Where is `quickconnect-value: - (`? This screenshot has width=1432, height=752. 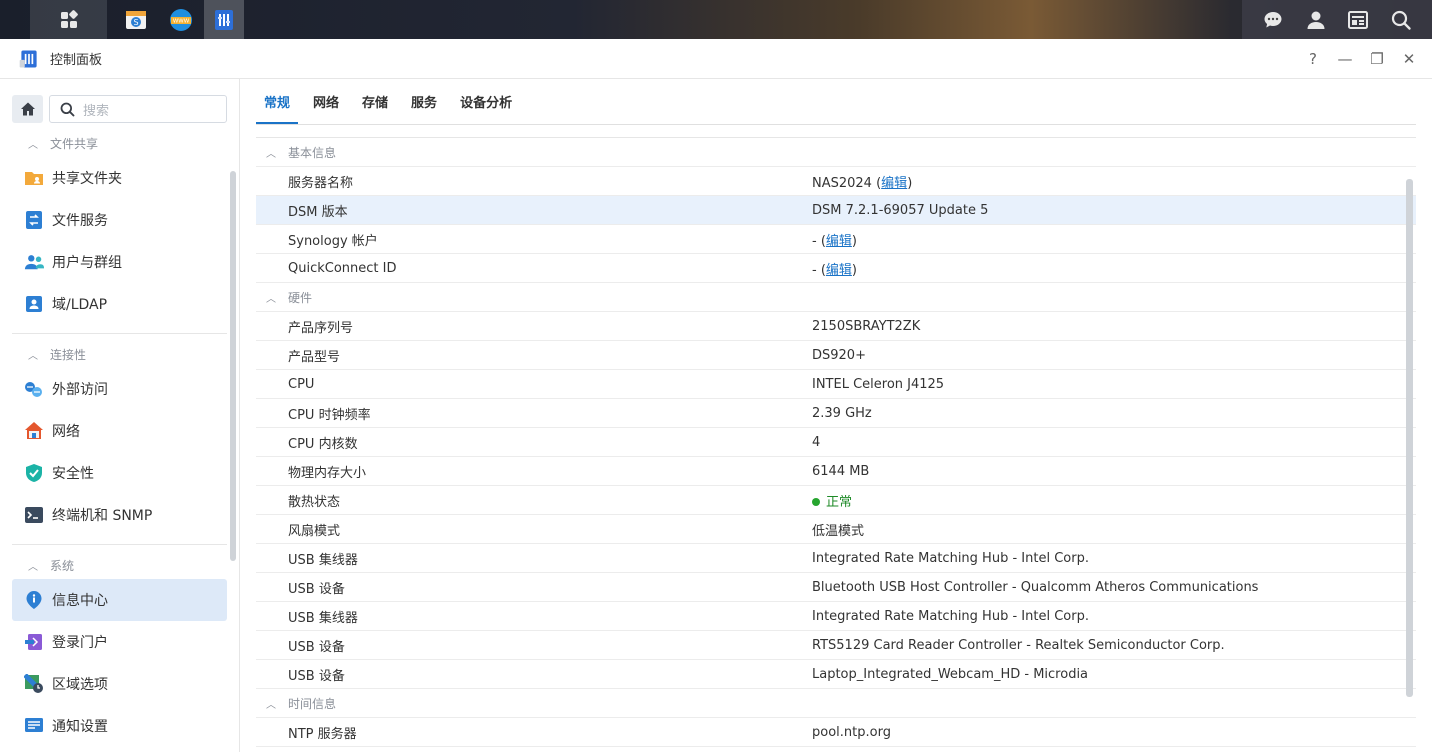
quickconnect-value: - ( is located at coordinates (819, 270).